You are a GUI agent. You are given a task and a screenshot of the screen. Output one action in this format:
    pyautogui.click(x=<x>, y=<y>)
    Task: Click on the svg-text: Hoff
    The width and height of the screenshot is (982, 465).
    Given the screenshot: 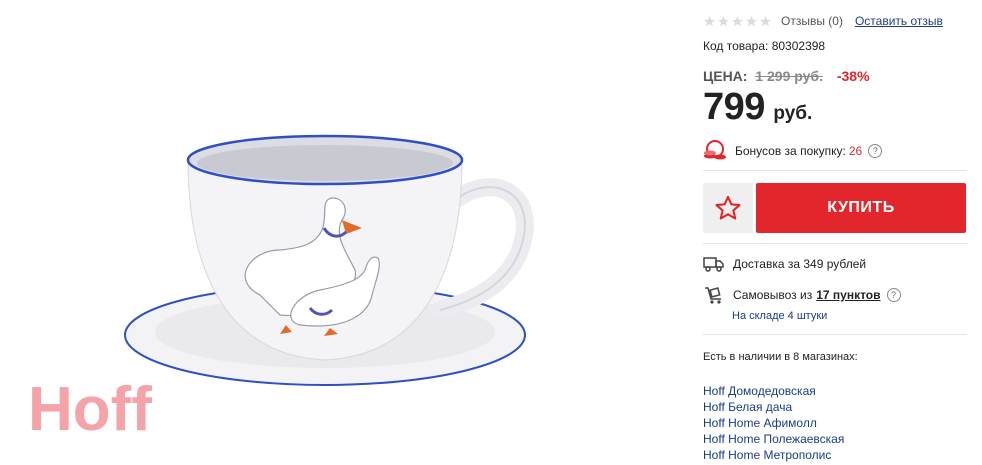 What is the action you would take?
    pyautogui.click(x=90, y=408)
    